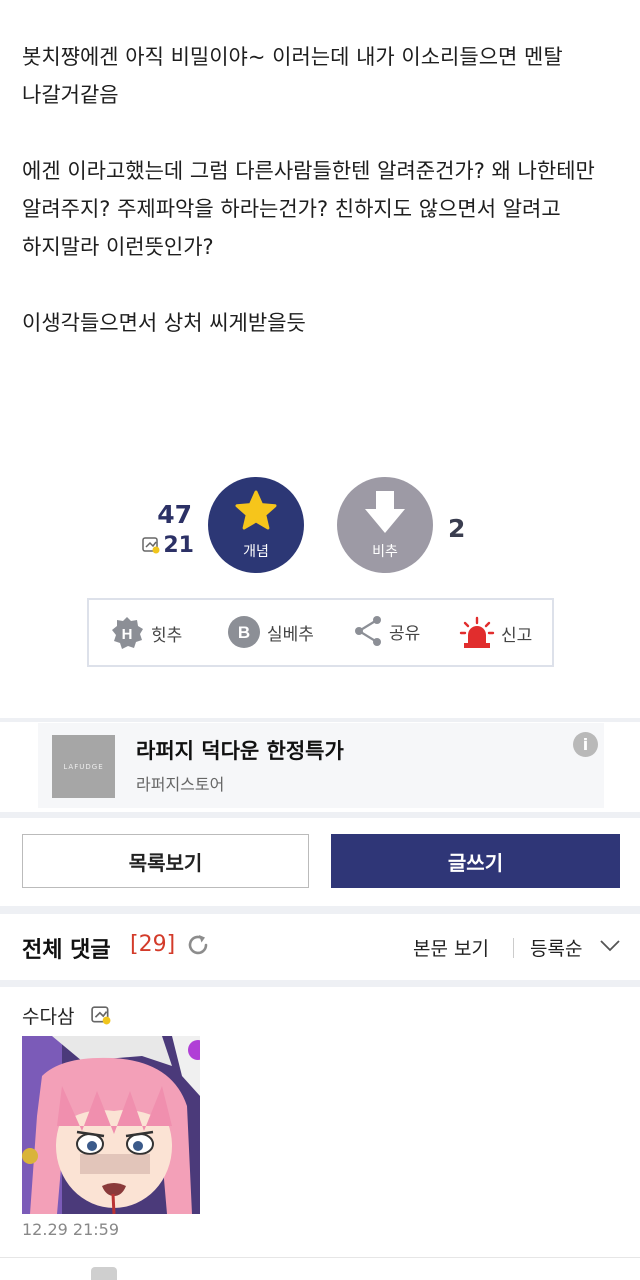 This screenshot has height=1280, width=640. I want to click on report-button: 신고, so click(495, 633).